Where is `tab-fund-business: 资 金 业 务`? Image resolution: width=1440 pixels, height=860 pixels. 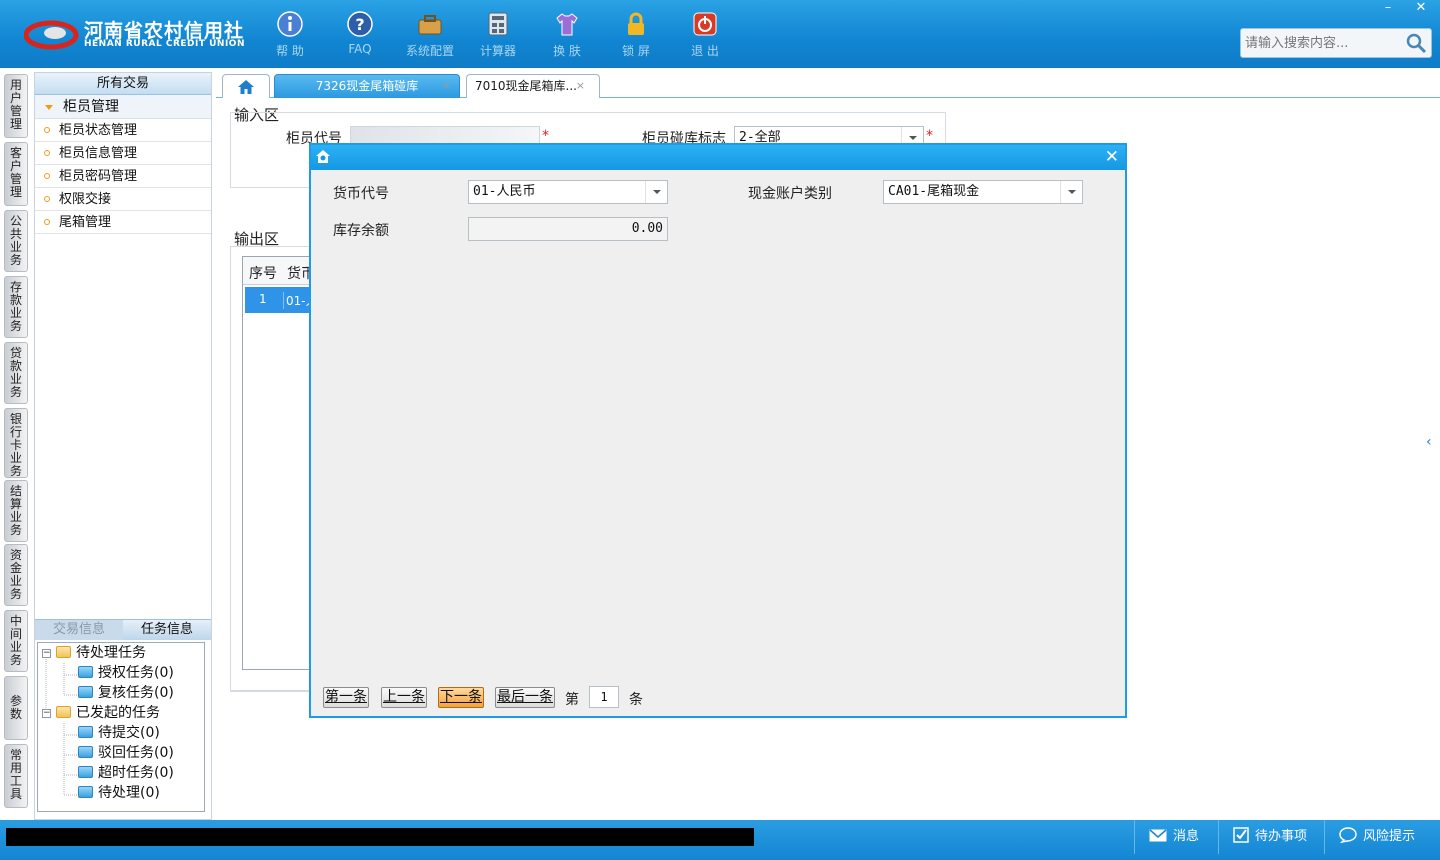
tab-fund-business: 资 金 业 务 is located at coordinates (16, 575).